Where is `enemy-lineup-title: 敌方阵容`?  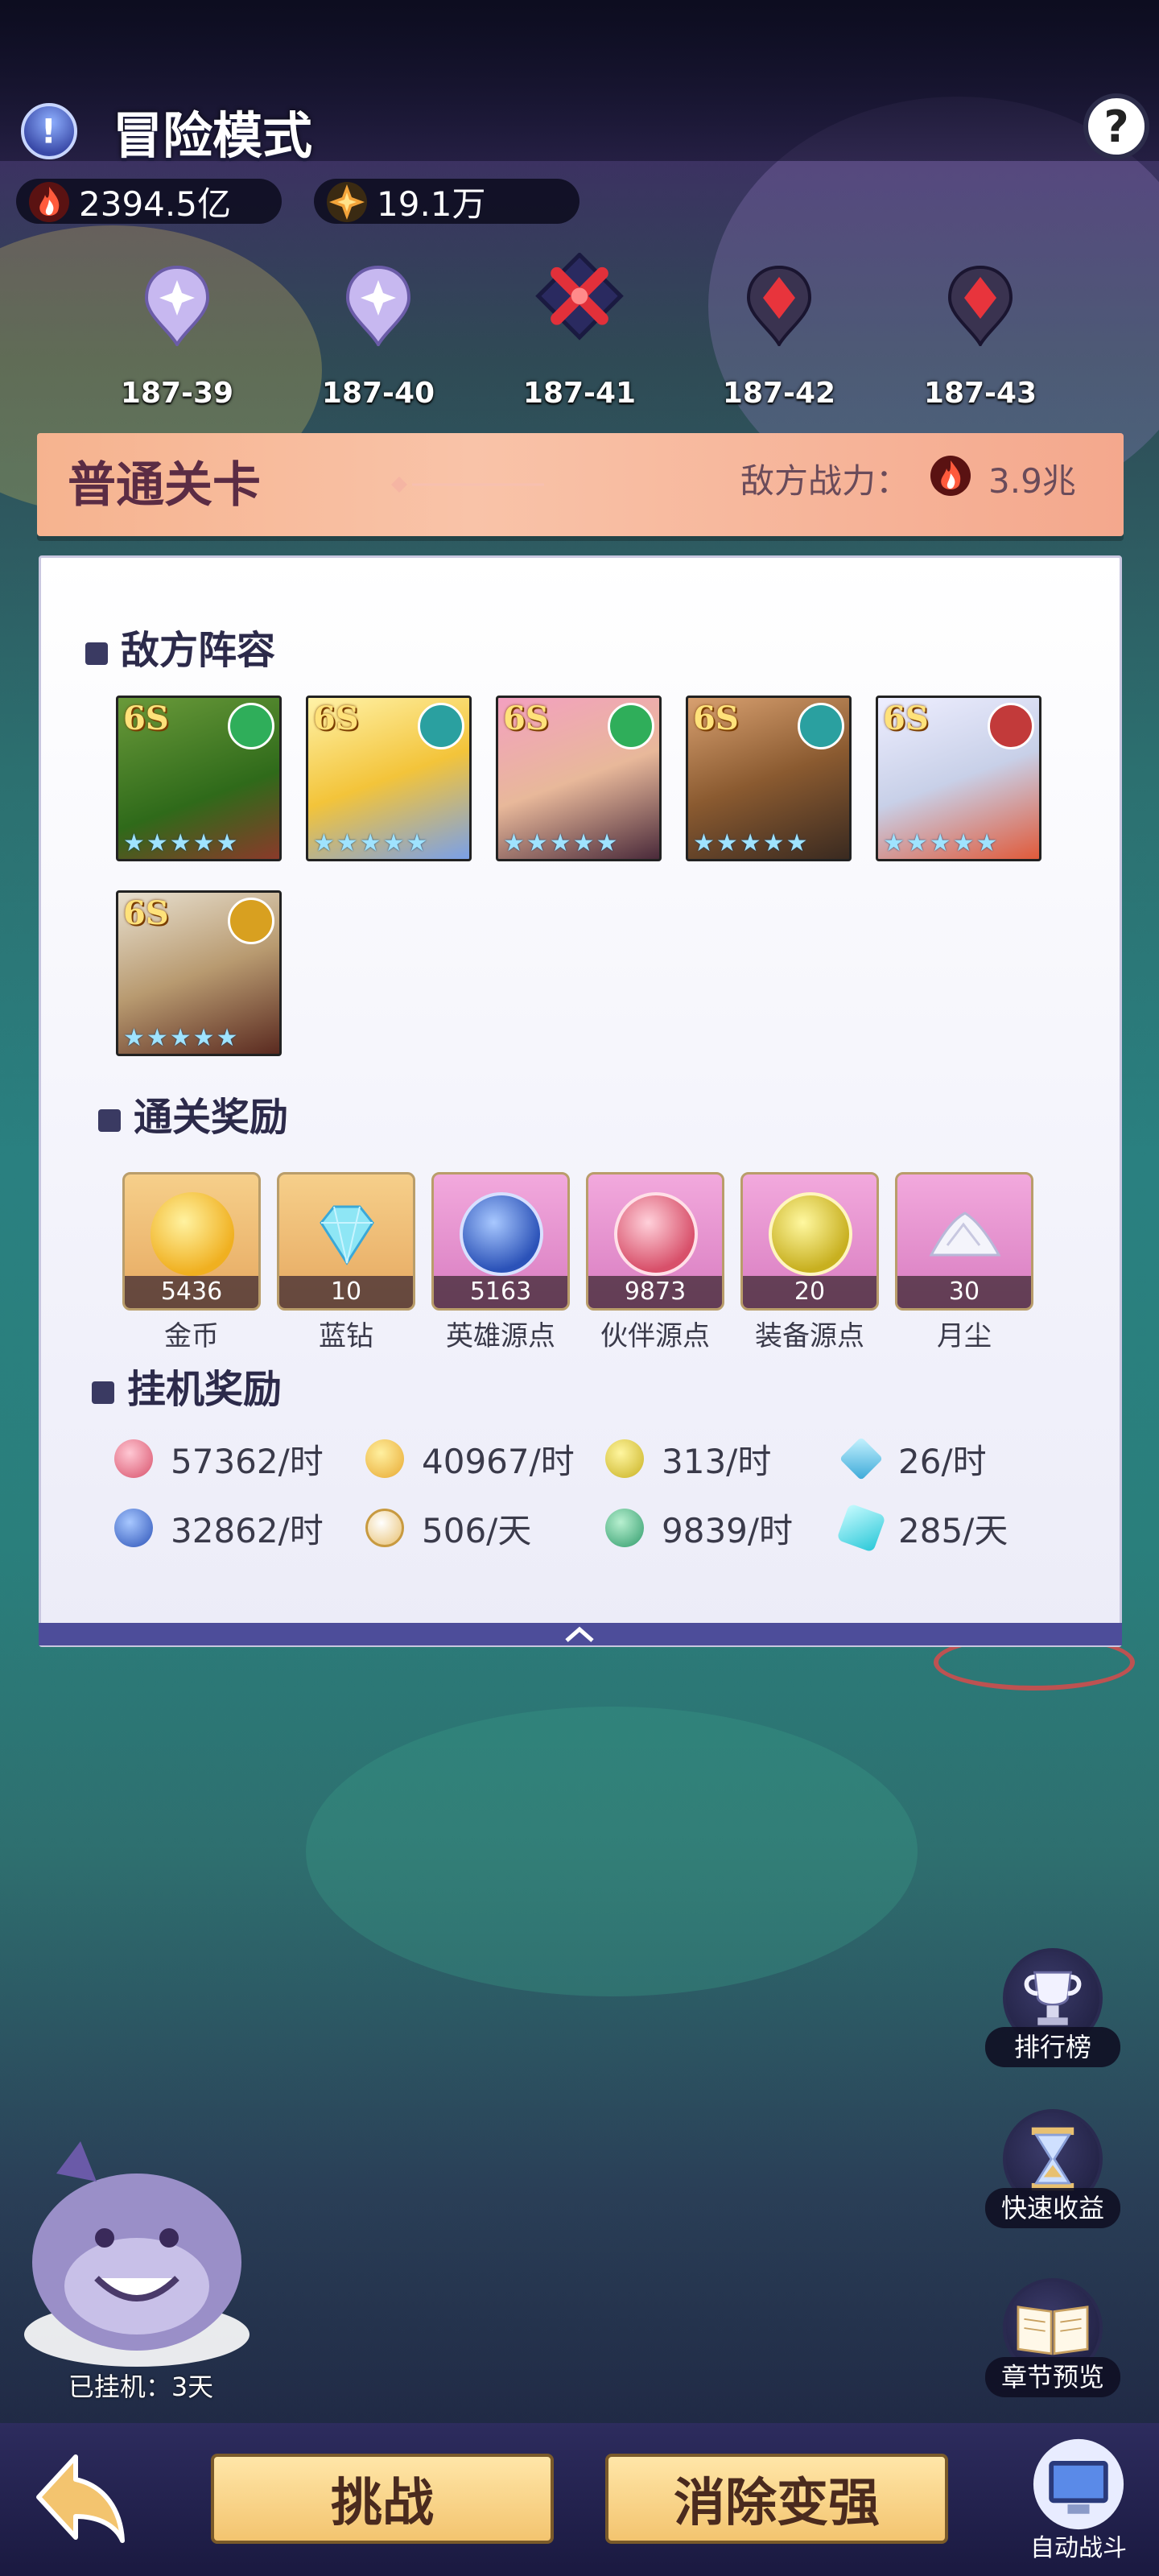 enemy-lineup-title: 敌方阵容 is located at coordinates (180, 646).